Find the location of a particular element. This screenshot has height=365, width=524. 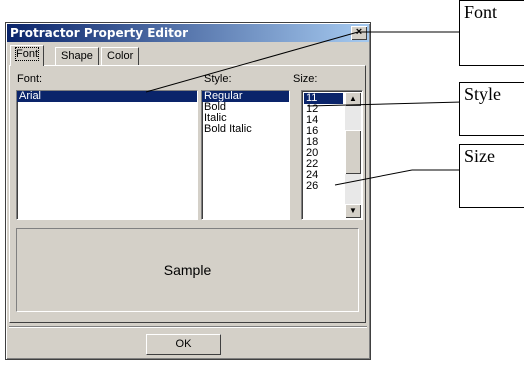

tab-font-label: Font is located at coordinates (27, 54).